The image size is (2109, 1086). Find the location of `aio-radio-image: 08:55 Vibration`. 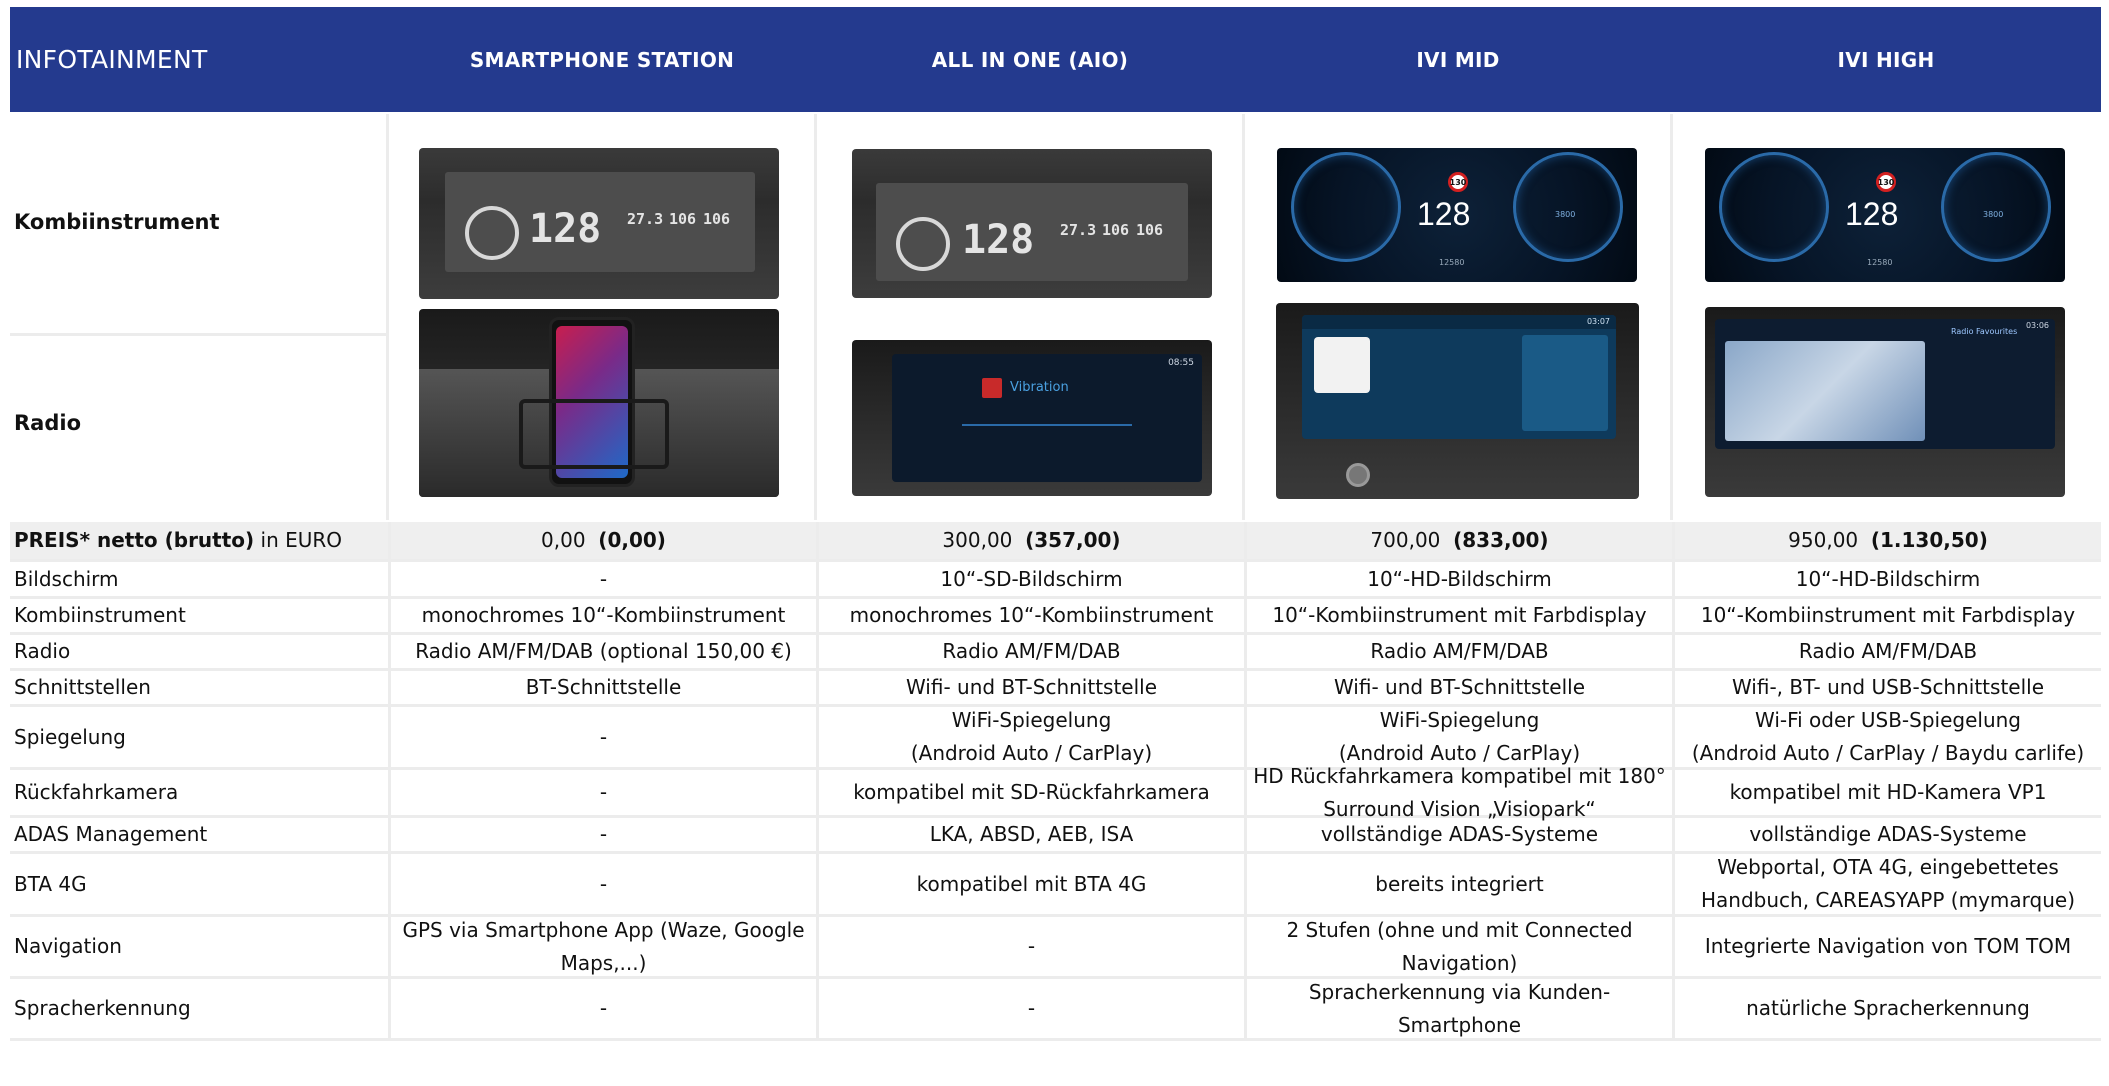

aio-radio-image: 08:55 Vibration is located at coordinates (1032, 418).